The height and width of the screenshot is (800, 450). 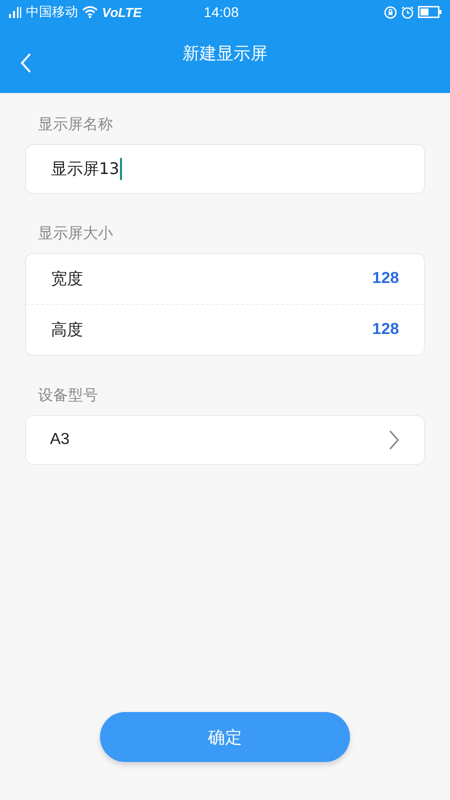 What do you see at coordinates (407, 12) in the screenshot?
I see `alarm-icon` at bounding box center [407, 12].